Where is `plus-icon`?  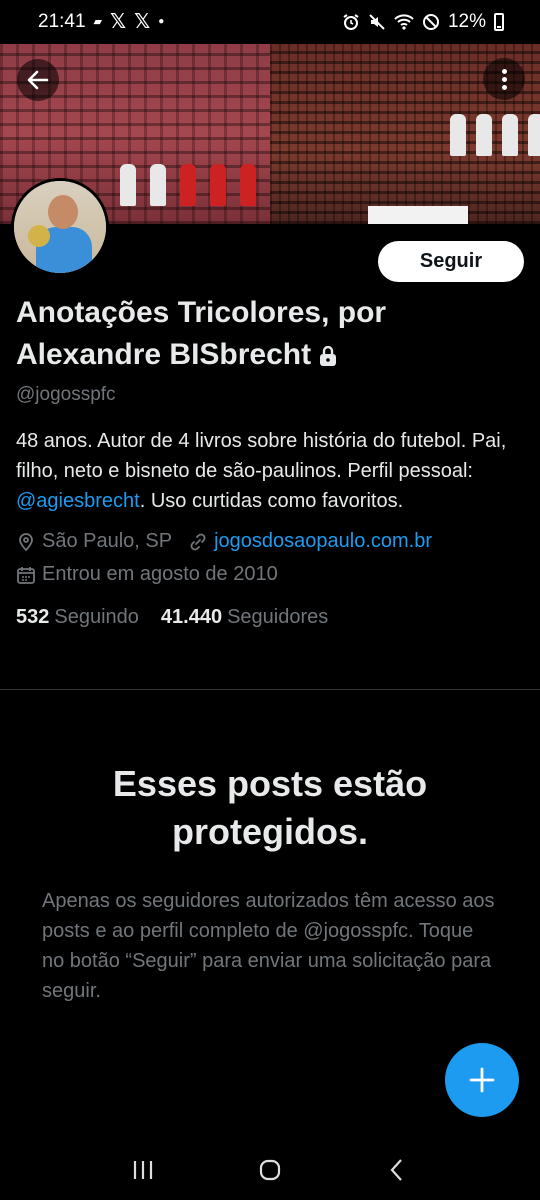 plus-icon is located at coordinates (482, 1080).